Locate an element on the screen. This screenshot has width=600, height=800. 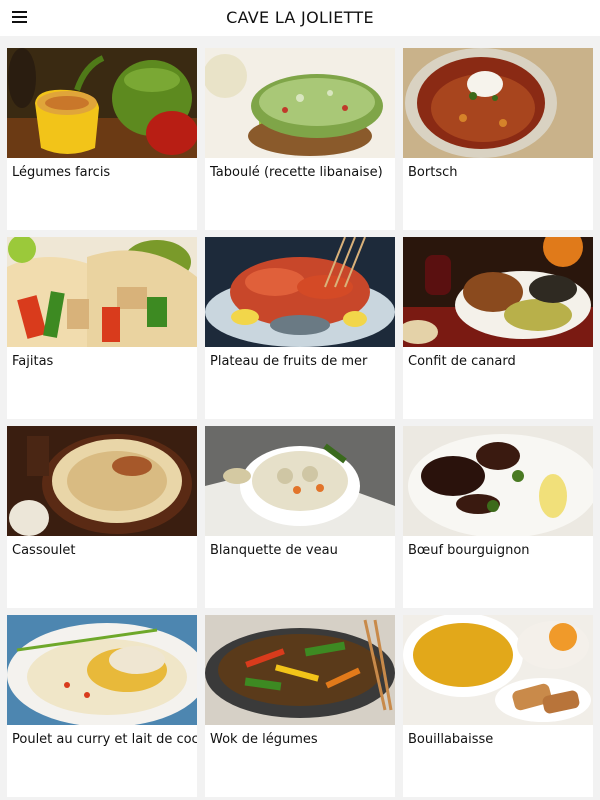
recipe-tile-wok-de-legumes: Wok de légumes is located at coordinates (300, 706).